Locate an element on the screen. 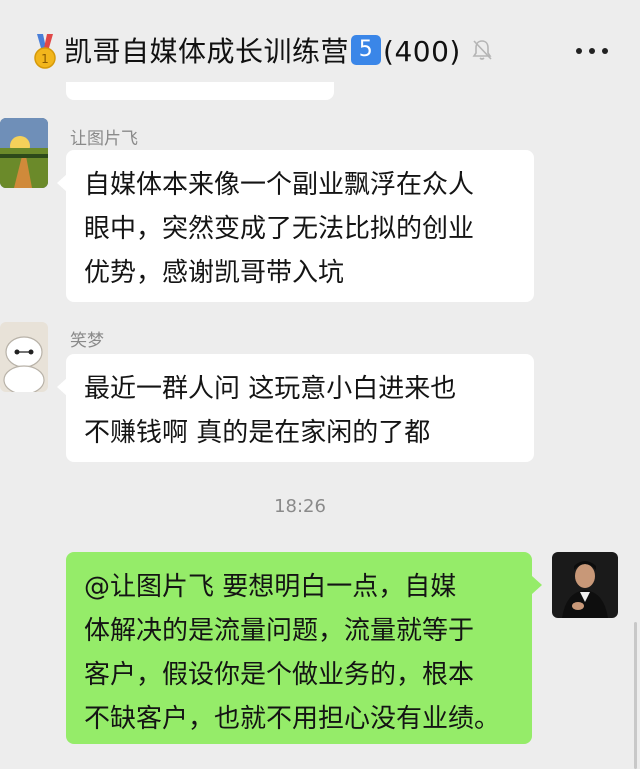  message-bubble: 最近一群人问 这玩意小白进来也 不赚钱啊 真的是在家闲的了都 is located at coordinates (295, 408).